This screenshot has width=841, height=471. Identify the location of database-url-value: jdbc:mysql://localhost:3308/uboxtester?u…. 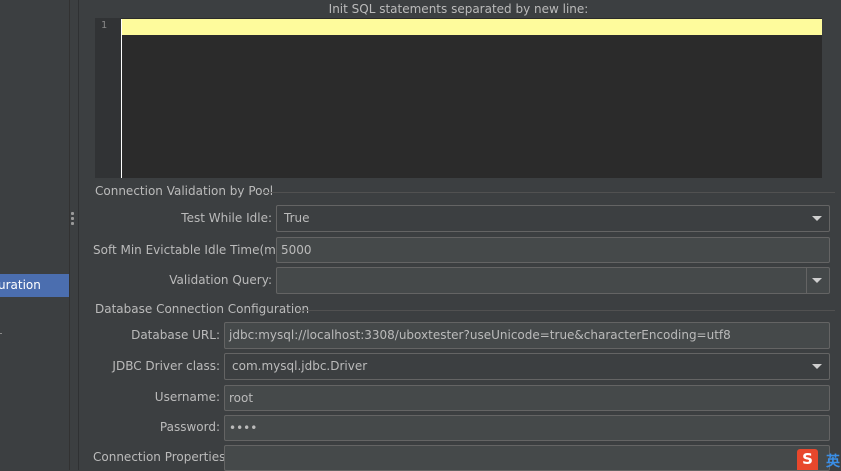
(480, 335).